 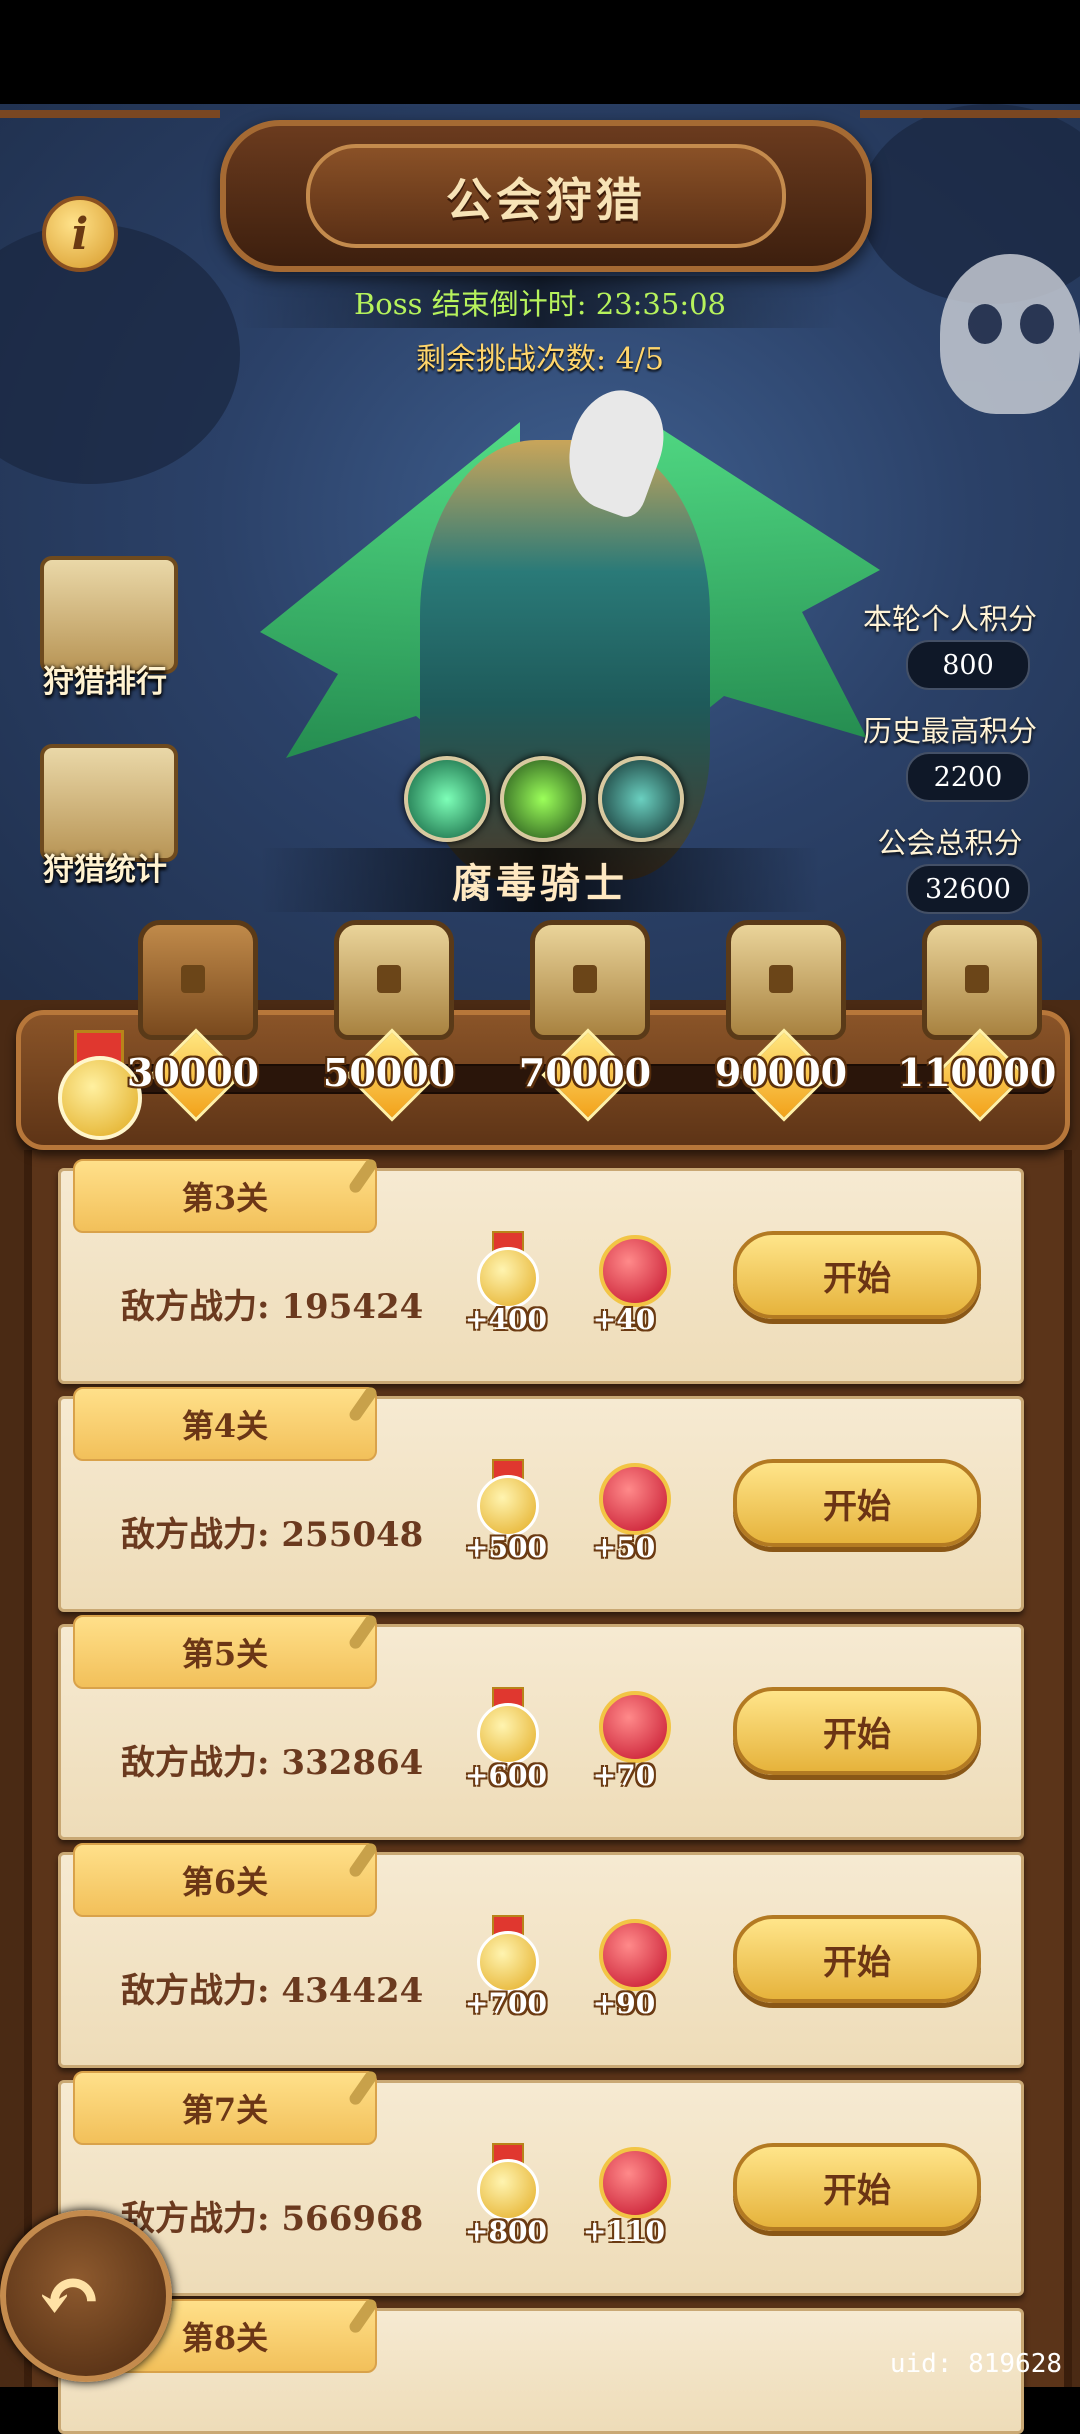 What do you see at coordinates (193, 1072) in the screenshot?
I see `milestone-label-1: 30000` at bounding box center [193, 1072].